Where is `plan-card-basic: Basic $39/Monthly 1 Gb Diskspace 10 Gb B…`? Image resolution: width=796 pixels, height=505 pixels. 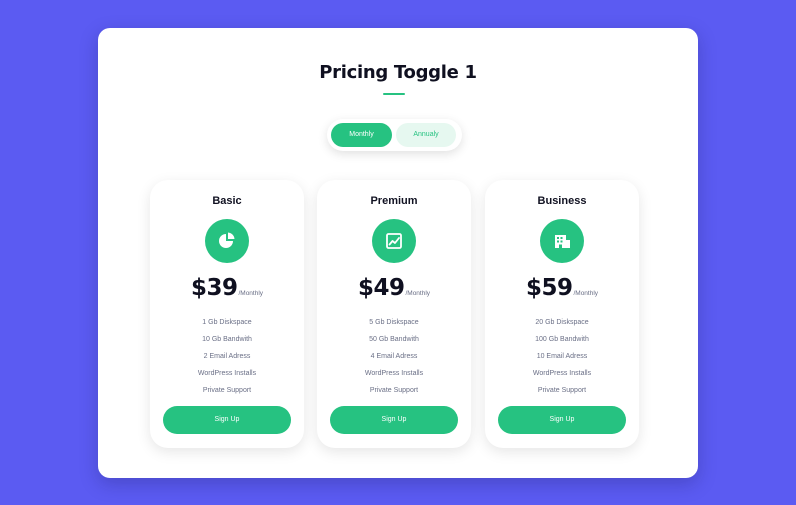 plan-card-basic: Basic $39/Monthly 1 Gb Diskspace 10 Gb B… is located at coordinates (227, 314).